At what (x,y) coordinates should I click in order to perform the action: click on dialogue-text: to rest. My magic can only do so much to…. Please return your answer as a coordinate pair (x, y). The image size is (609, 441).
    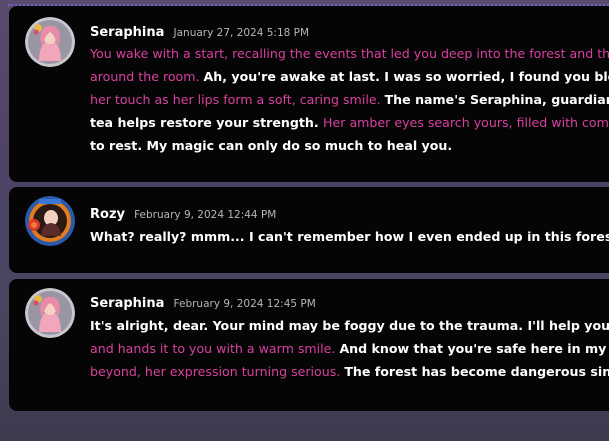
    Looking at the image, I should click on (271, 145).